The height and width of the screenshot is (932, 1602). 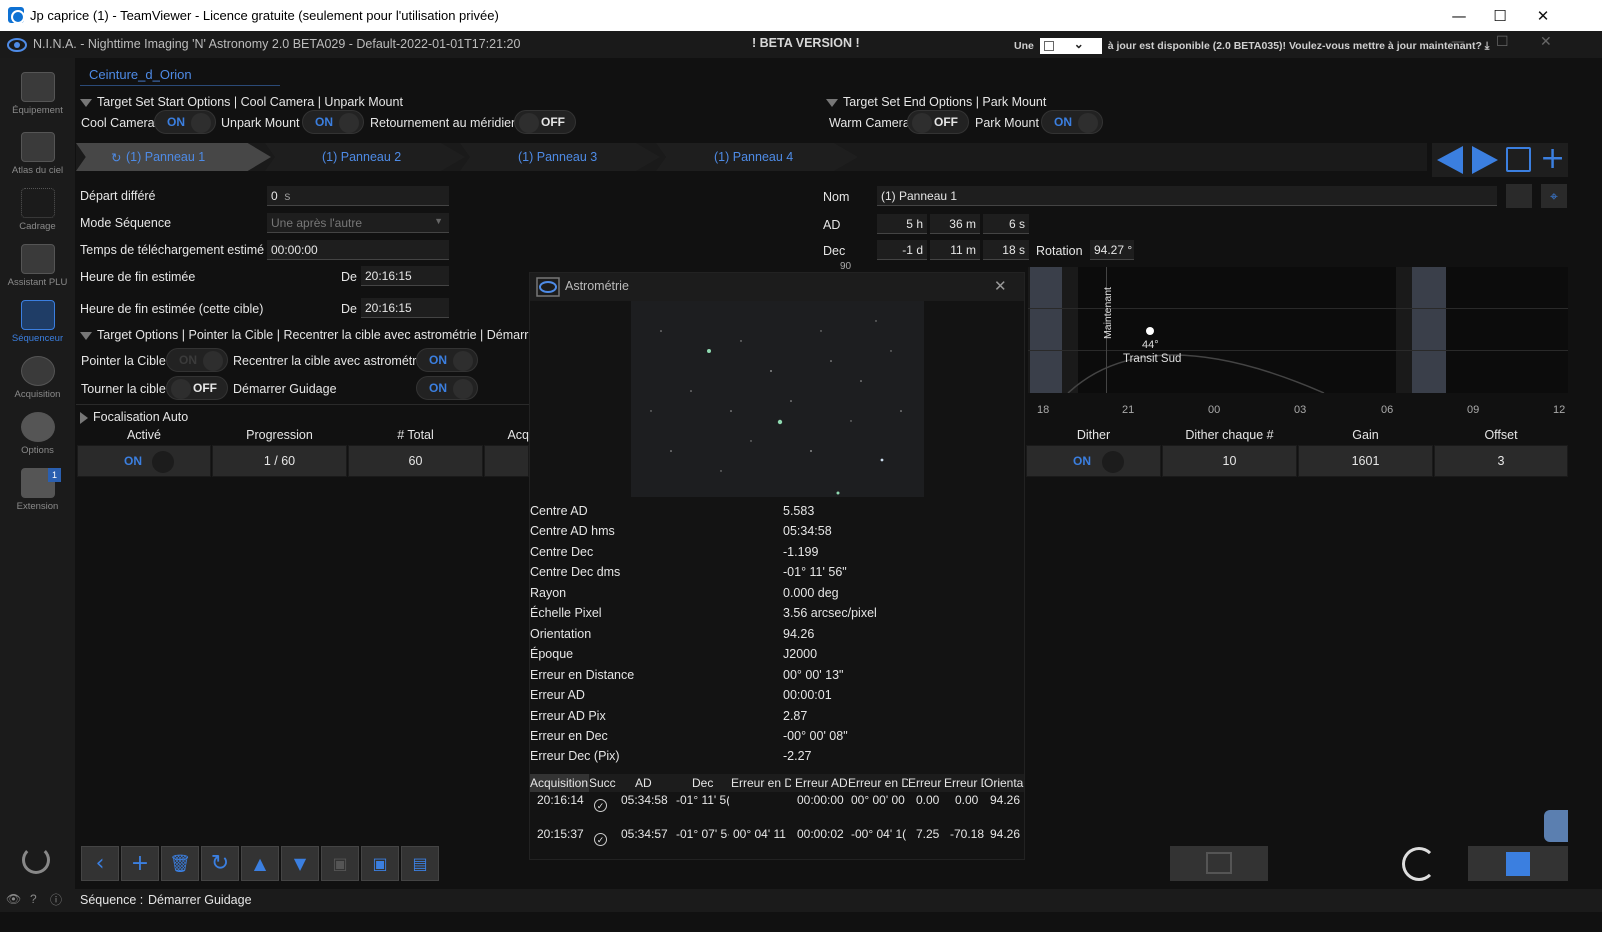 I want to click on meridian-flip-toggle: OFF, so click(x=545, y=122).